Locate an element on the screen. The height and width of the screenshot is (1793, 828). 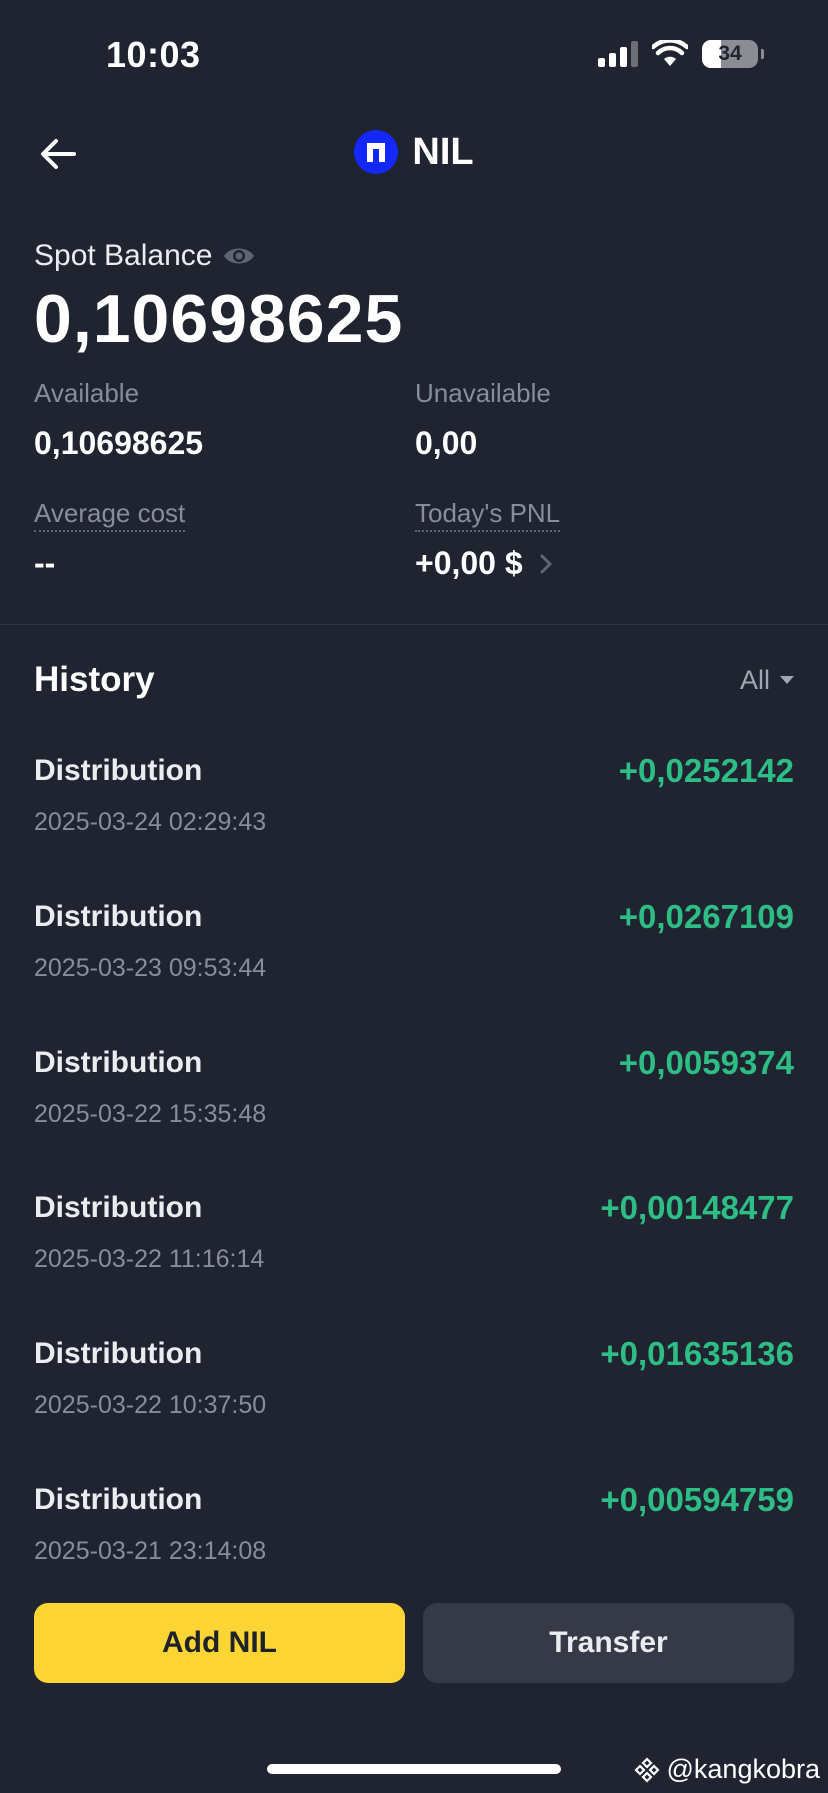
action-bar: Add NIL Transfer is located at coordinates (414, 1643).